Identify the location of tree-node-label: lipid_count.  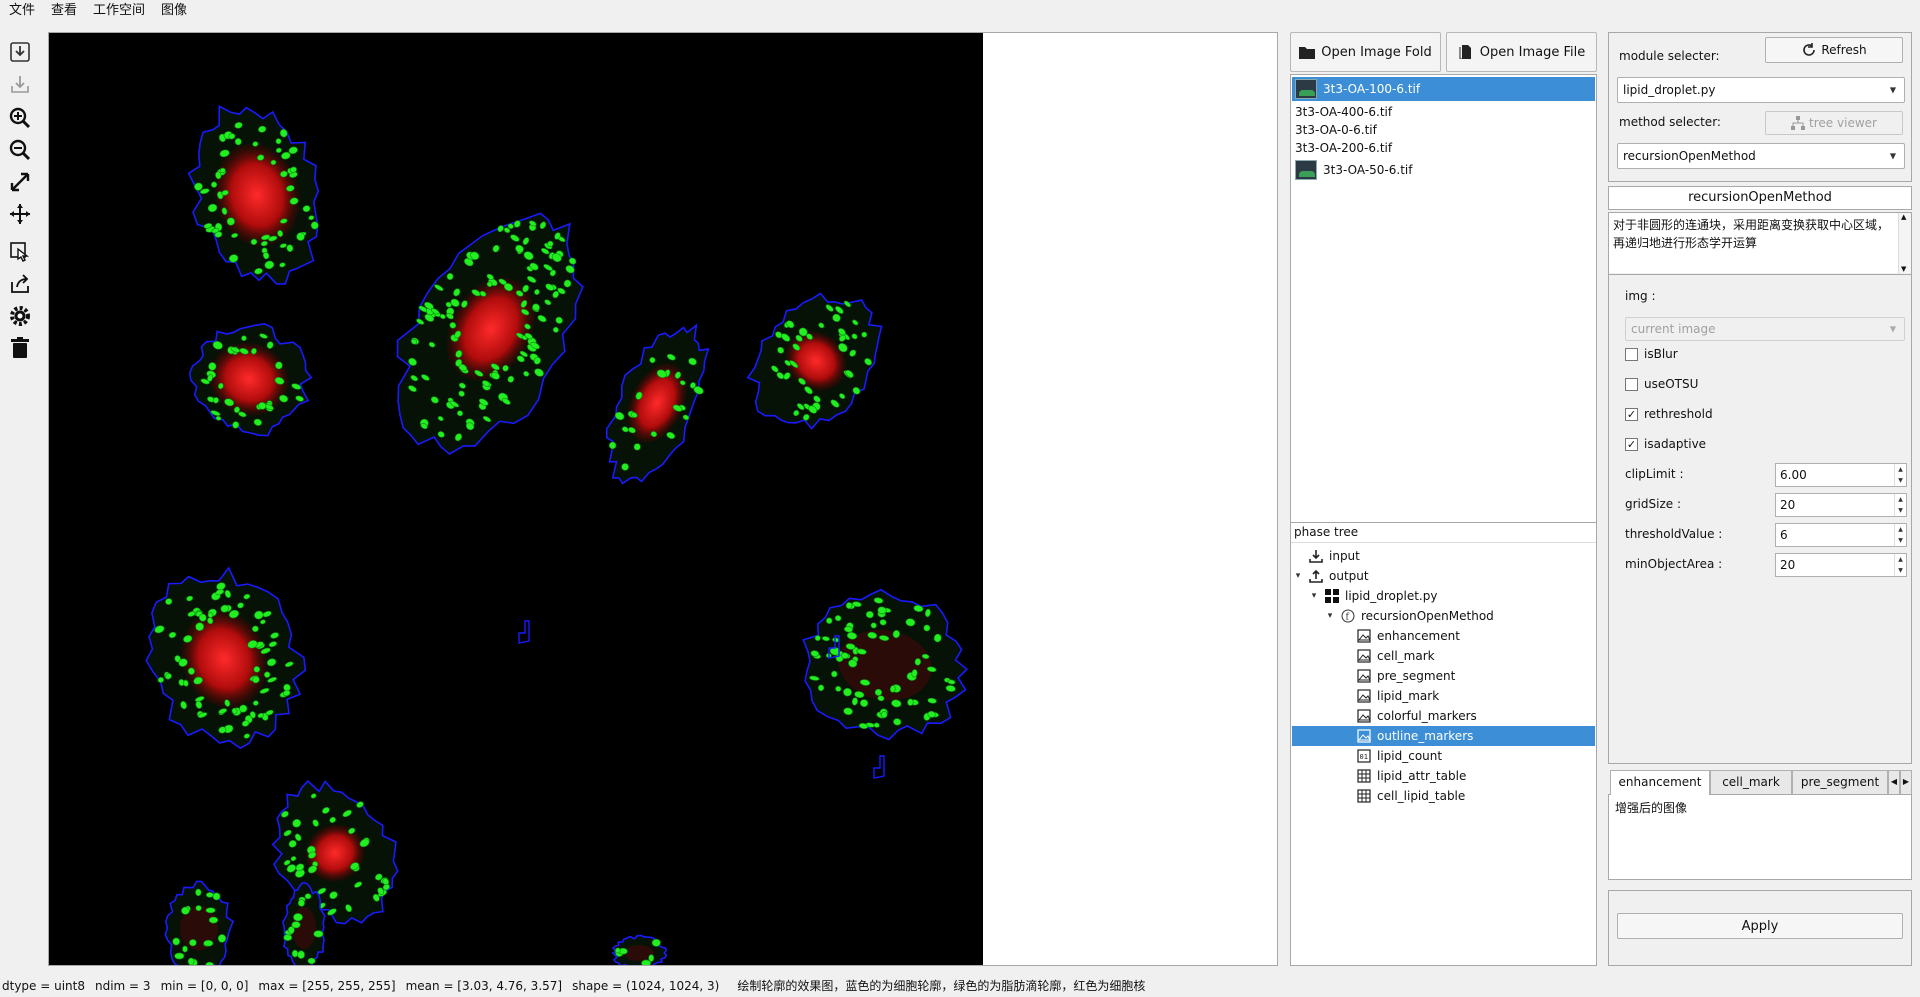
(1410, 756).